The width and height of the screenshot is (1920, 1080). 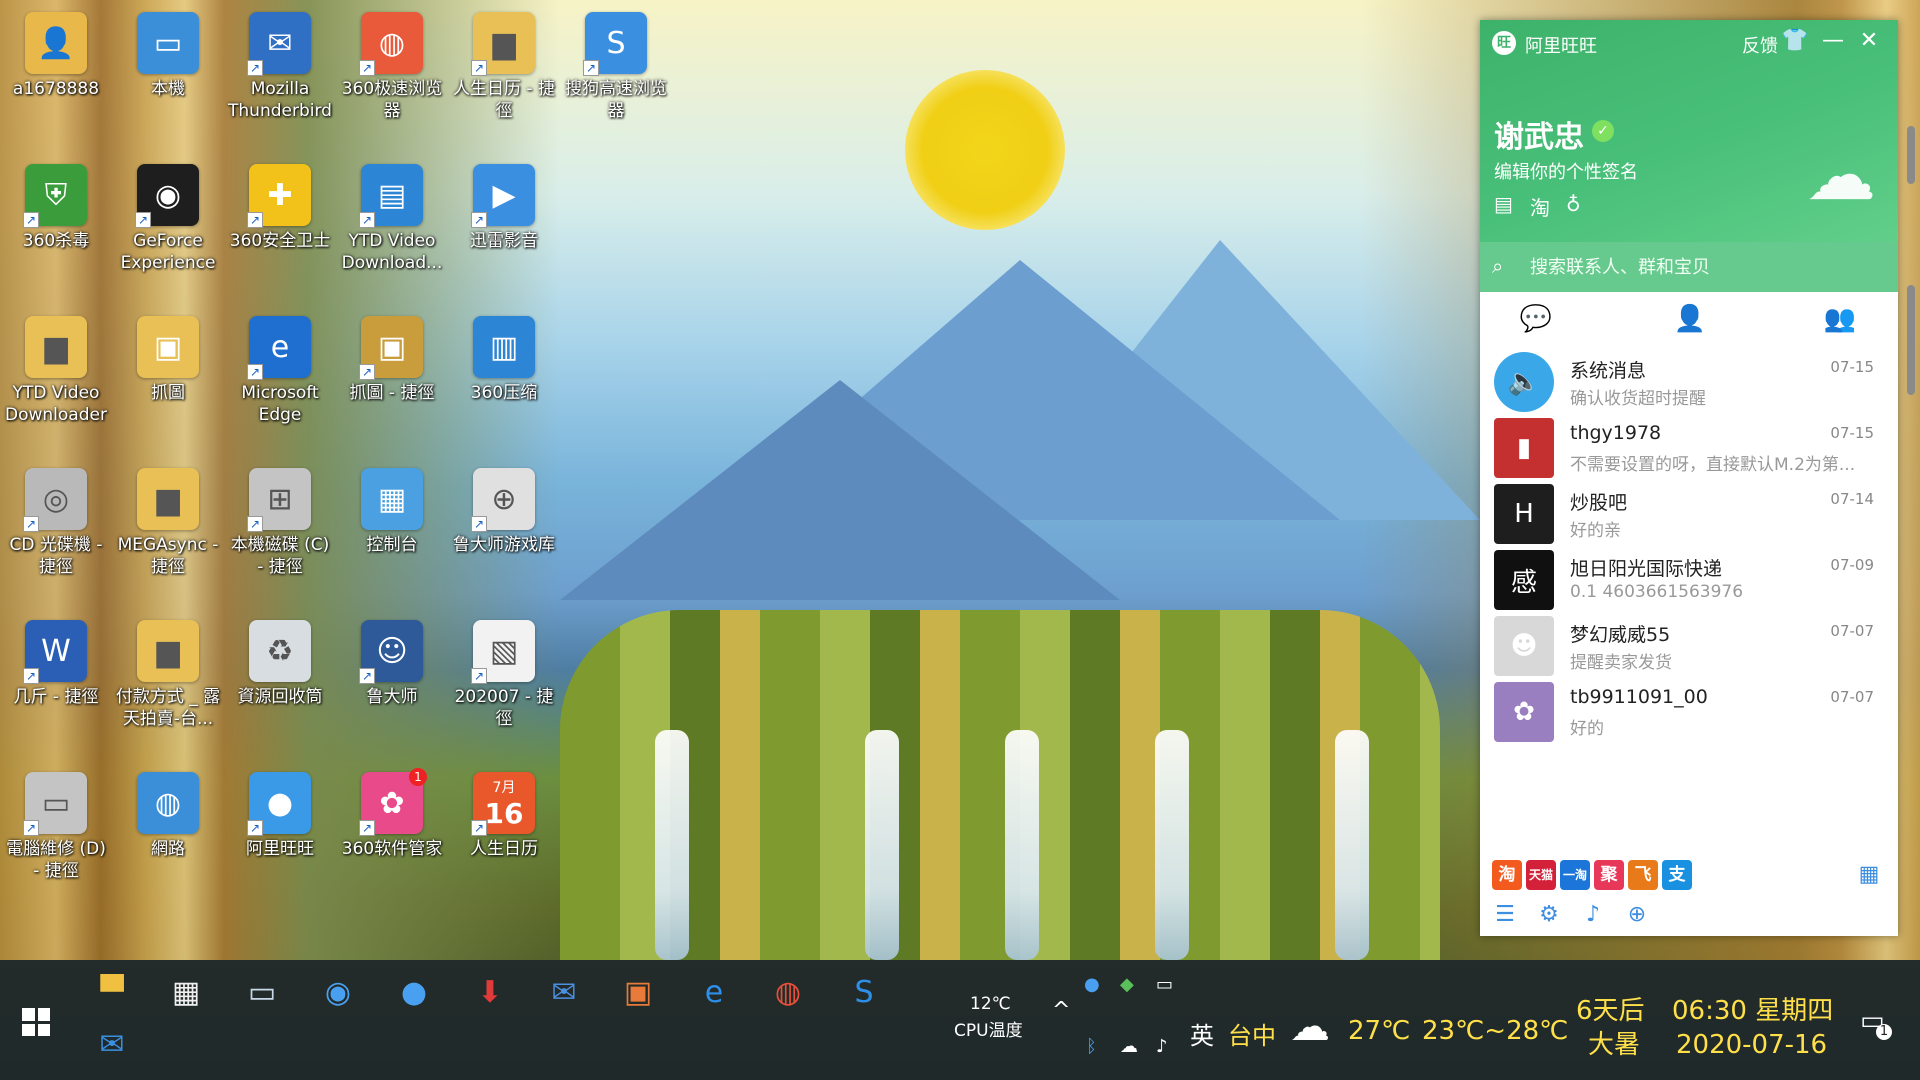 What do you see at coordinates (1643, 875) in the screenshot?
I see `app-shortcut-button: 飞` at bounding box center [1643, 875].